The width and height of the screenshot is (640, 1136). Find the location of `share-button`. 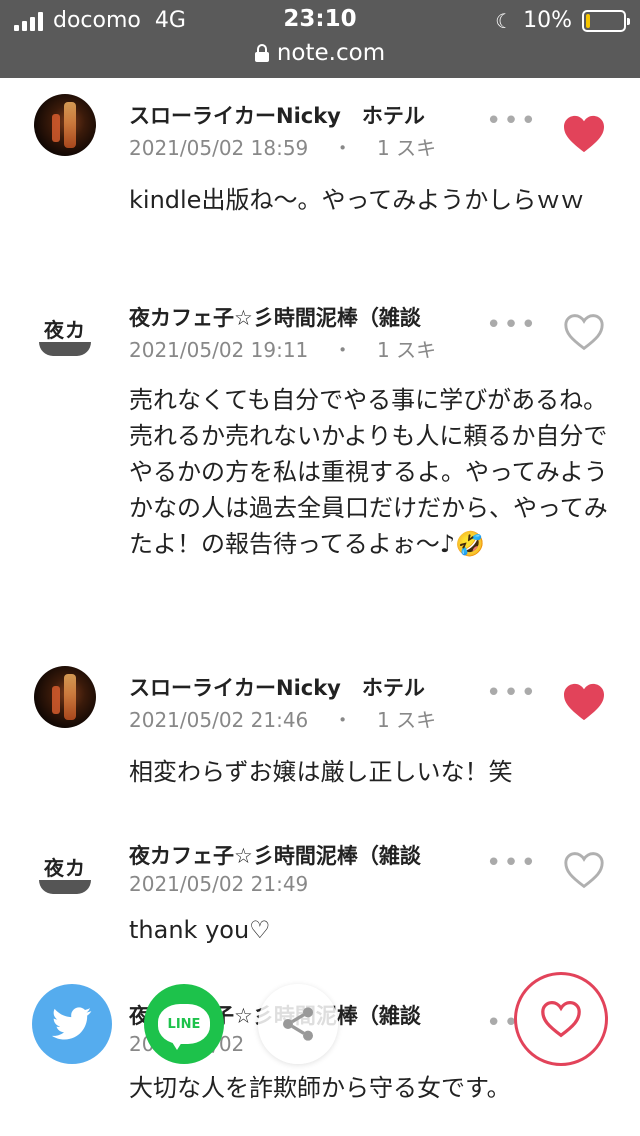

share-button is located at coordinates (298, 1024).